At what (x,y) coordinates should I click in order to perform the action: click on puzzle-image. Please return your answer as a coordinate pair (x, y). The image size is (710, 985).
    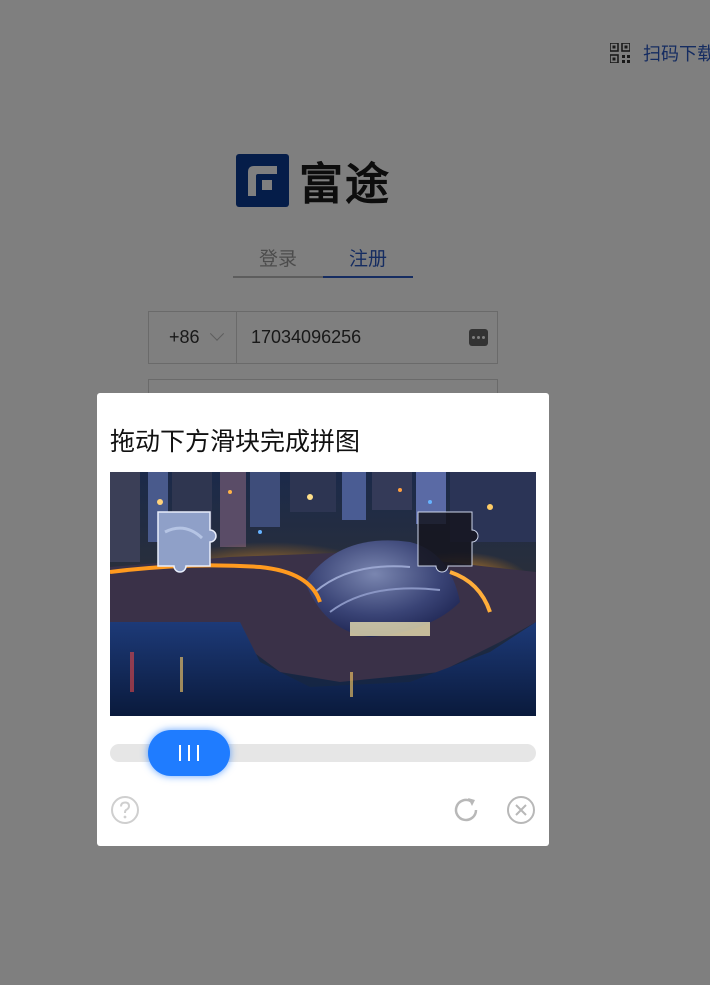
    Looking at the image, I should click on (323, 594).